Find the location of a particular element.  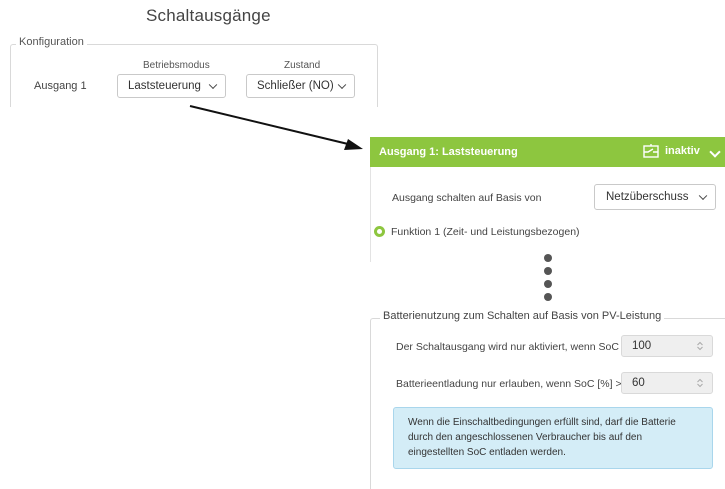

soc-activate-input: 100 is located at coordinates (667, 346).